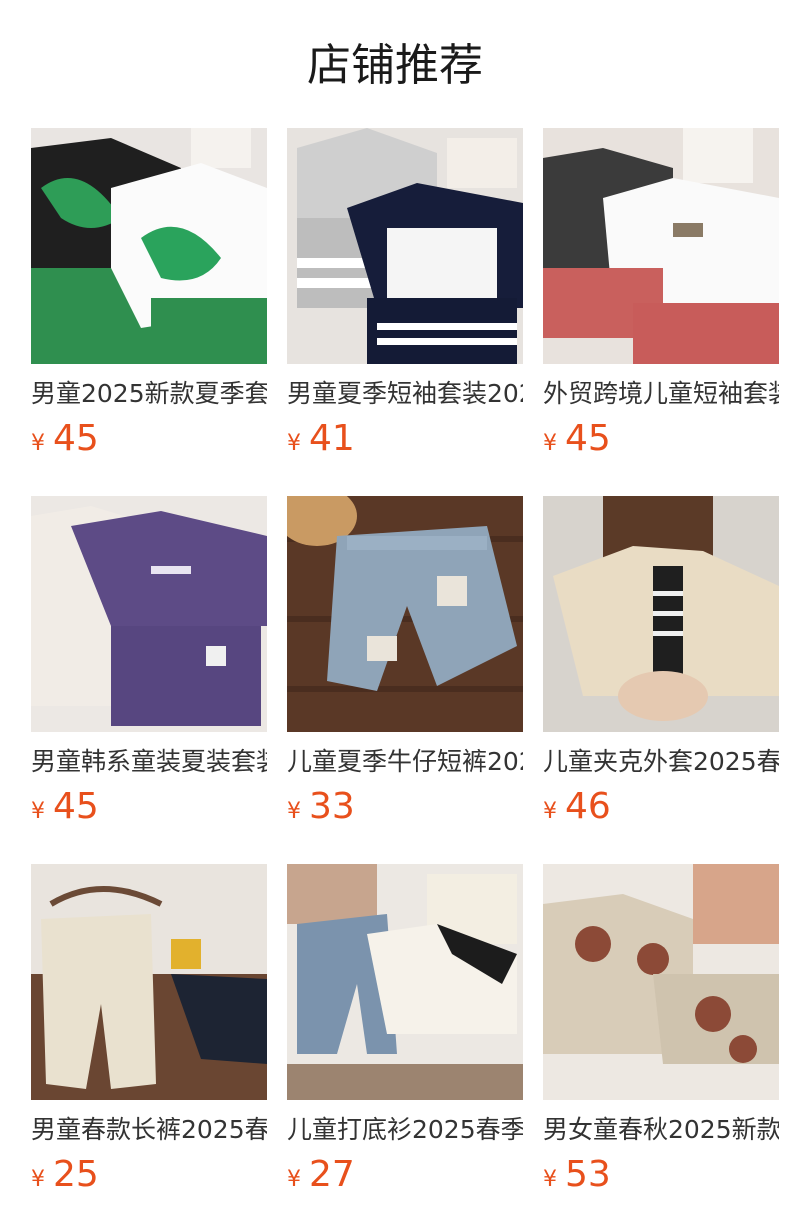 This screenshot has width=790, height=1232. Describe the element at coordinates (149, 1130) in the screenshot. I see `product-name: 男童春款长裤2025春季` at that location.